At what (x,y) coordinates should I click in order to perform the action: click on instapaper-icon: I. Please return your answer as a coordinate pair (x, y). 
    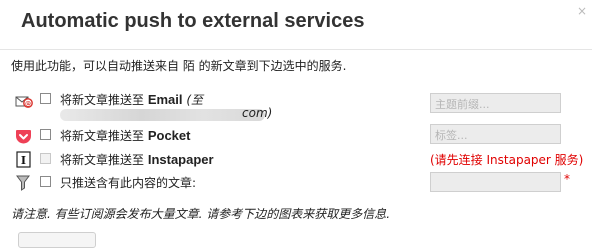
    Looking at the image, I should click on (24, 160).